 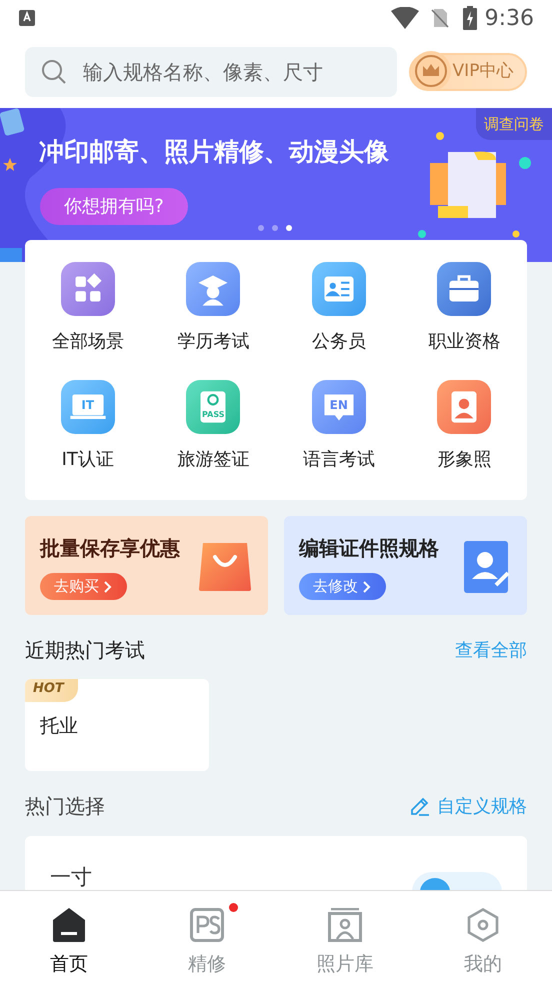 What do you see at coordinates (146, 565) in the screenshot?
I see `promo-card: 批量保存享优惠 去购买` at bounding box center [146, 565].